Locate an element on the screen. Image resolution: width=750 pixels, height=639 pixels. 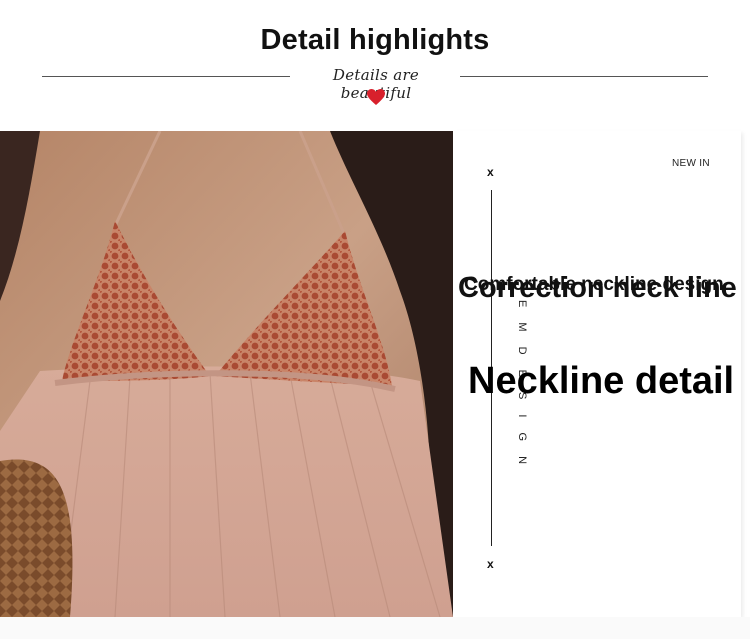
x-mark-bottom: x is located at coordinates (490, 564).